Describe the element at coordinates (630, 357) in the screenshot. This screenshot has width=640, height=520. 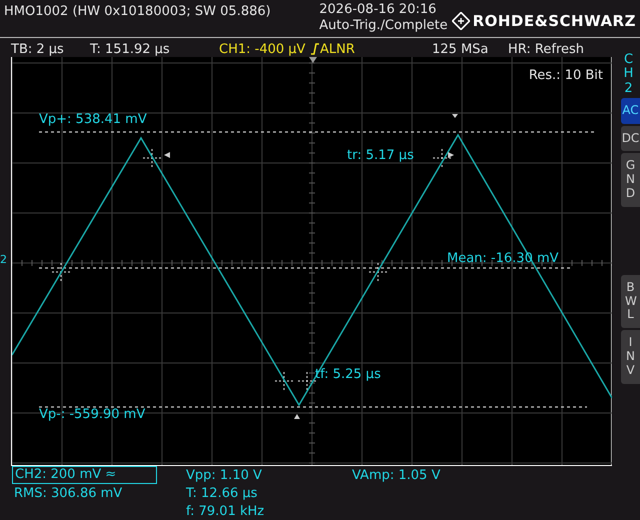
I see `coupling-button: INV` at that location.